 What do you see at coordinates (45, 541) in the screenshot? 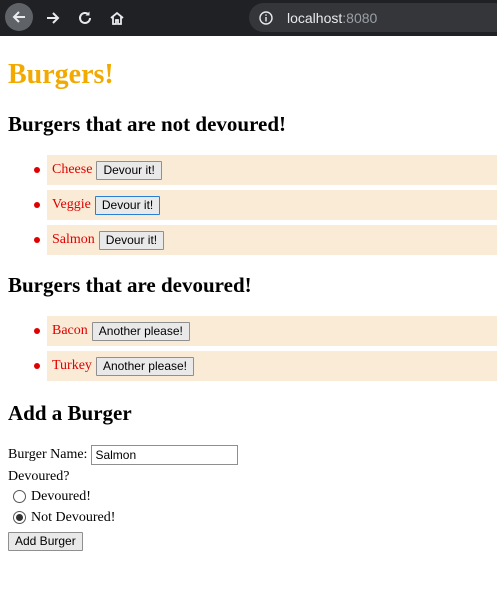
I see `add-burger-button: Add Burger` at bounding box center [45, 541].